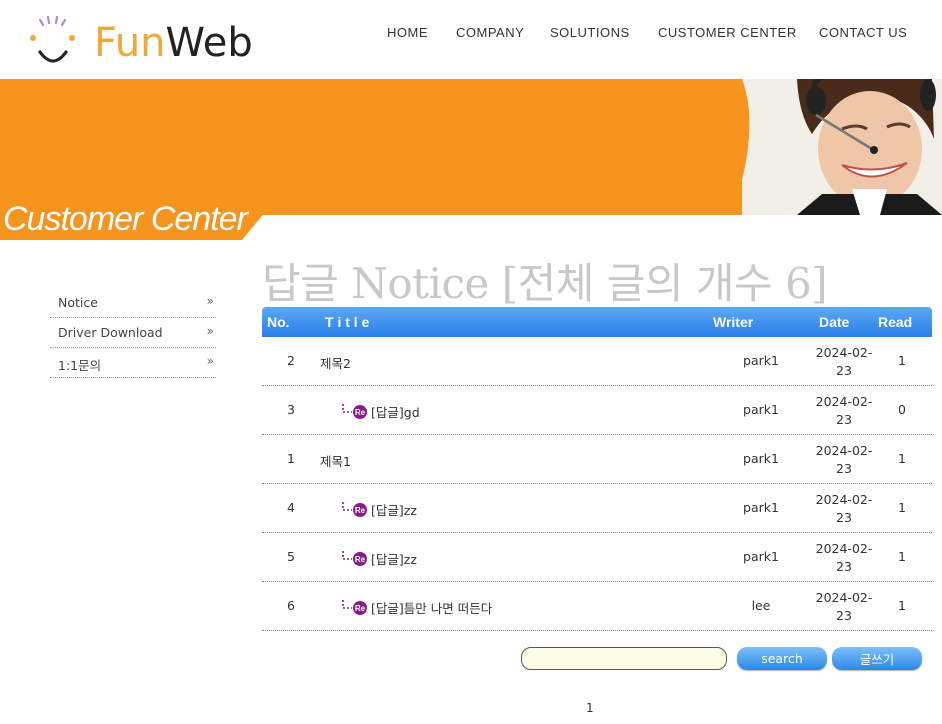  Describe the element at coordinates (834, 322) in the screenshot. I see `header-date: Date` at that location.